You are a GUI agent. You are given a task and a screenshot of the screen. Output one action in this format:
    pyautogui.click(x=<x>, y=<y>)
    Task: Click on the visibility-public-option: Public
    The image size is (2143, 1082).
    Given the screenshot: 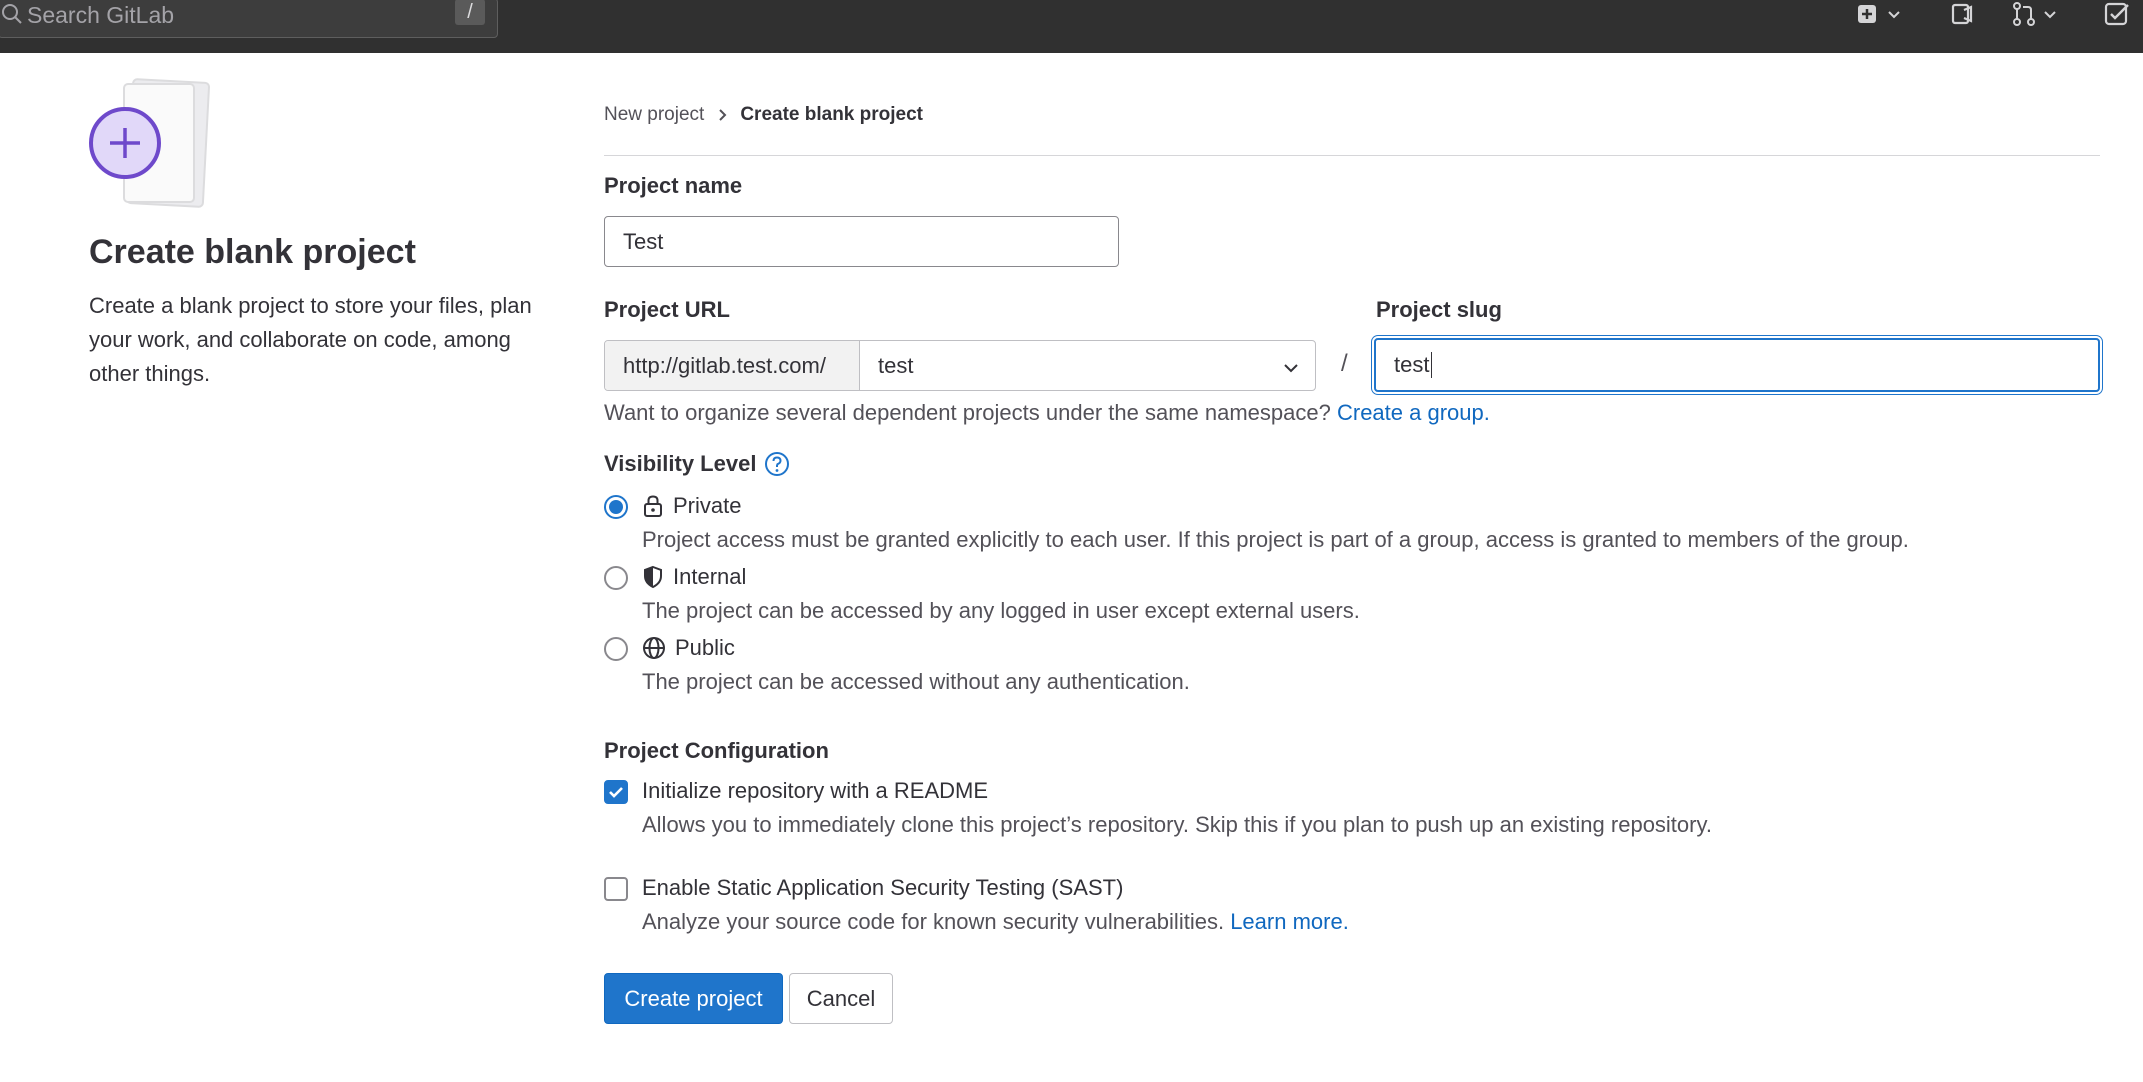 What is the action you would take?
    pyautogui.click(x=688, y=648)
    